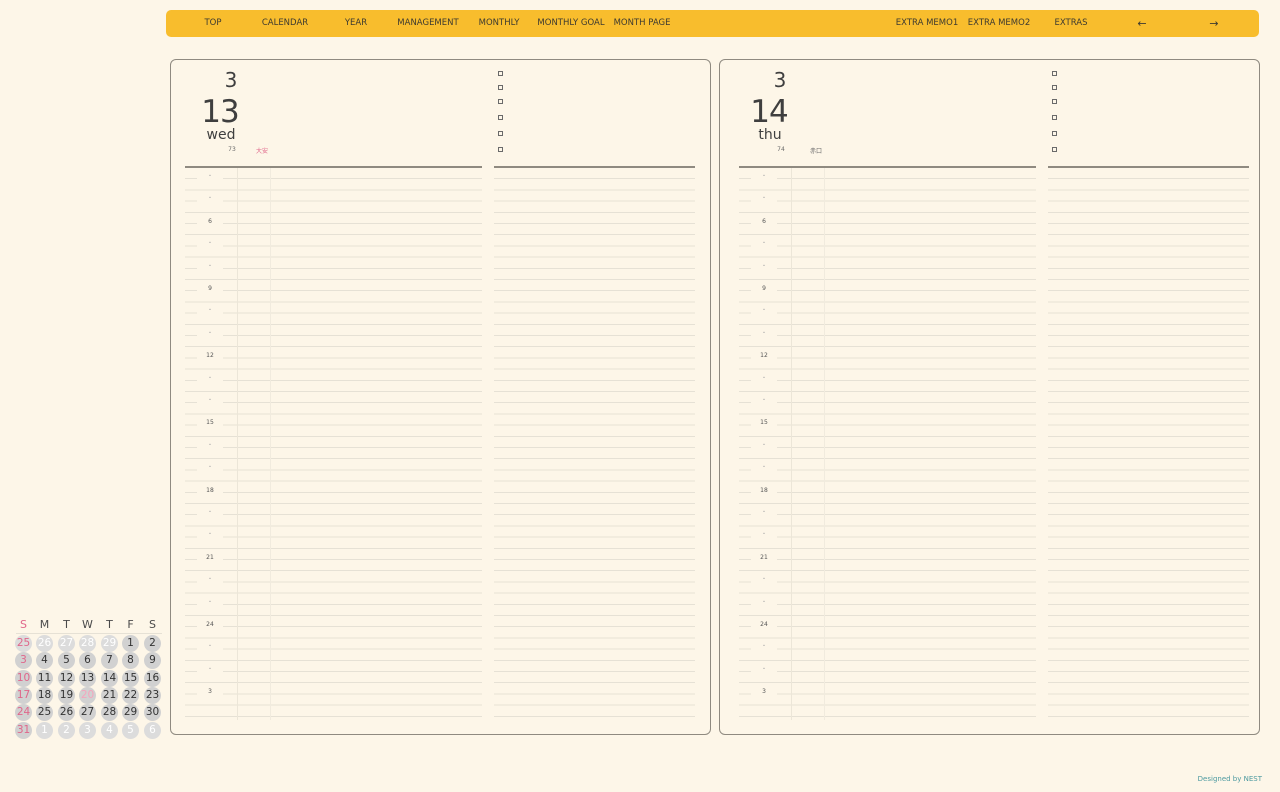 This screenshot has width=1280, height=792. I want to click on nav-monthly-goal: MONTHLY GOAL, so click(570, 23).